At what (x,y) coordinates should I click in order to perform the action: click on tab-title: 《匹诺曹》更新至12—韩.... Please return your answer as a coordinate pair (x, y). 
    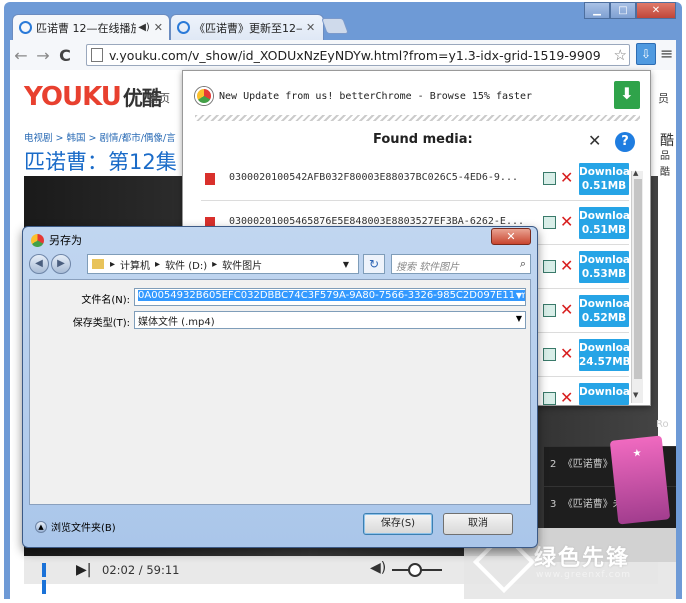
    Looking at the image, I should click on (248, 28).